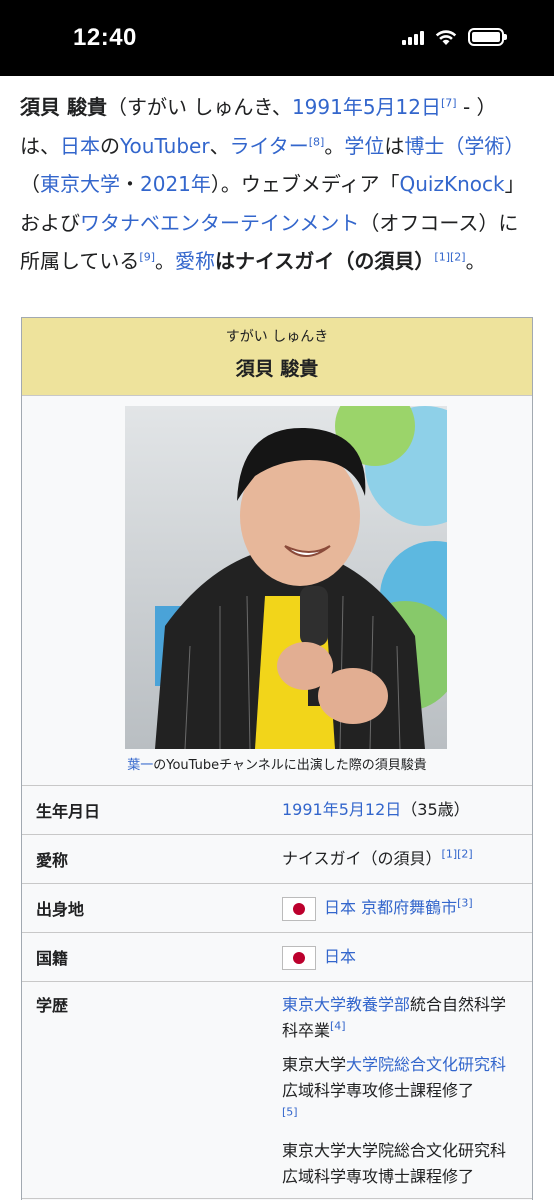  I want to click on photo-caption: 葉一のYouTubeチャンネルに出演した際の須貝駿貴, so click(277, 763).